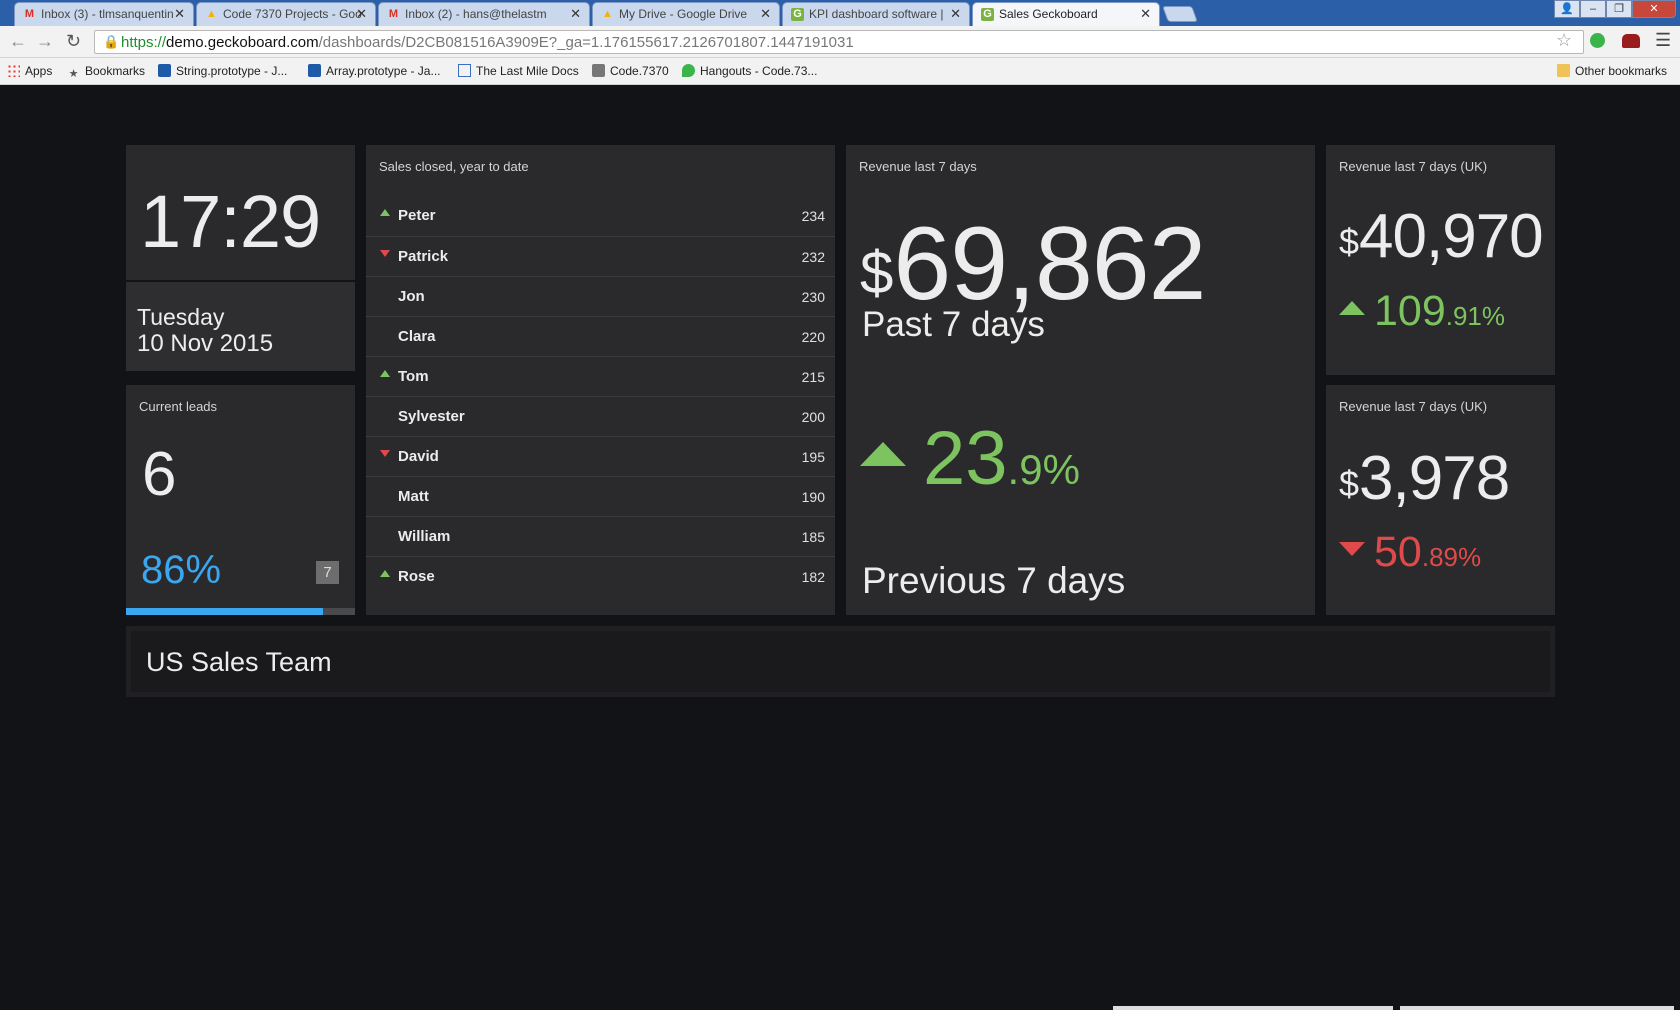 Image resolution: width=1680 pixels, height=1010 pixels. What do you see at coordinates (1593, 9) in the screenshot?
I see `minimize-button: –` at bounding box center [1593, 9].